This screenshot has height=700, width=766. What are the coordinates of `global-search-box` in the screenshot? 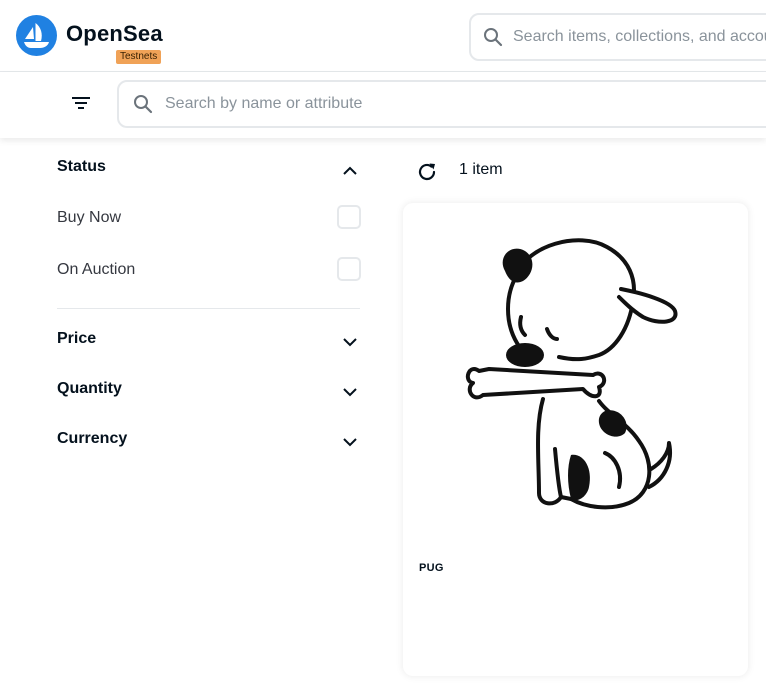 It's located at (617, 37).